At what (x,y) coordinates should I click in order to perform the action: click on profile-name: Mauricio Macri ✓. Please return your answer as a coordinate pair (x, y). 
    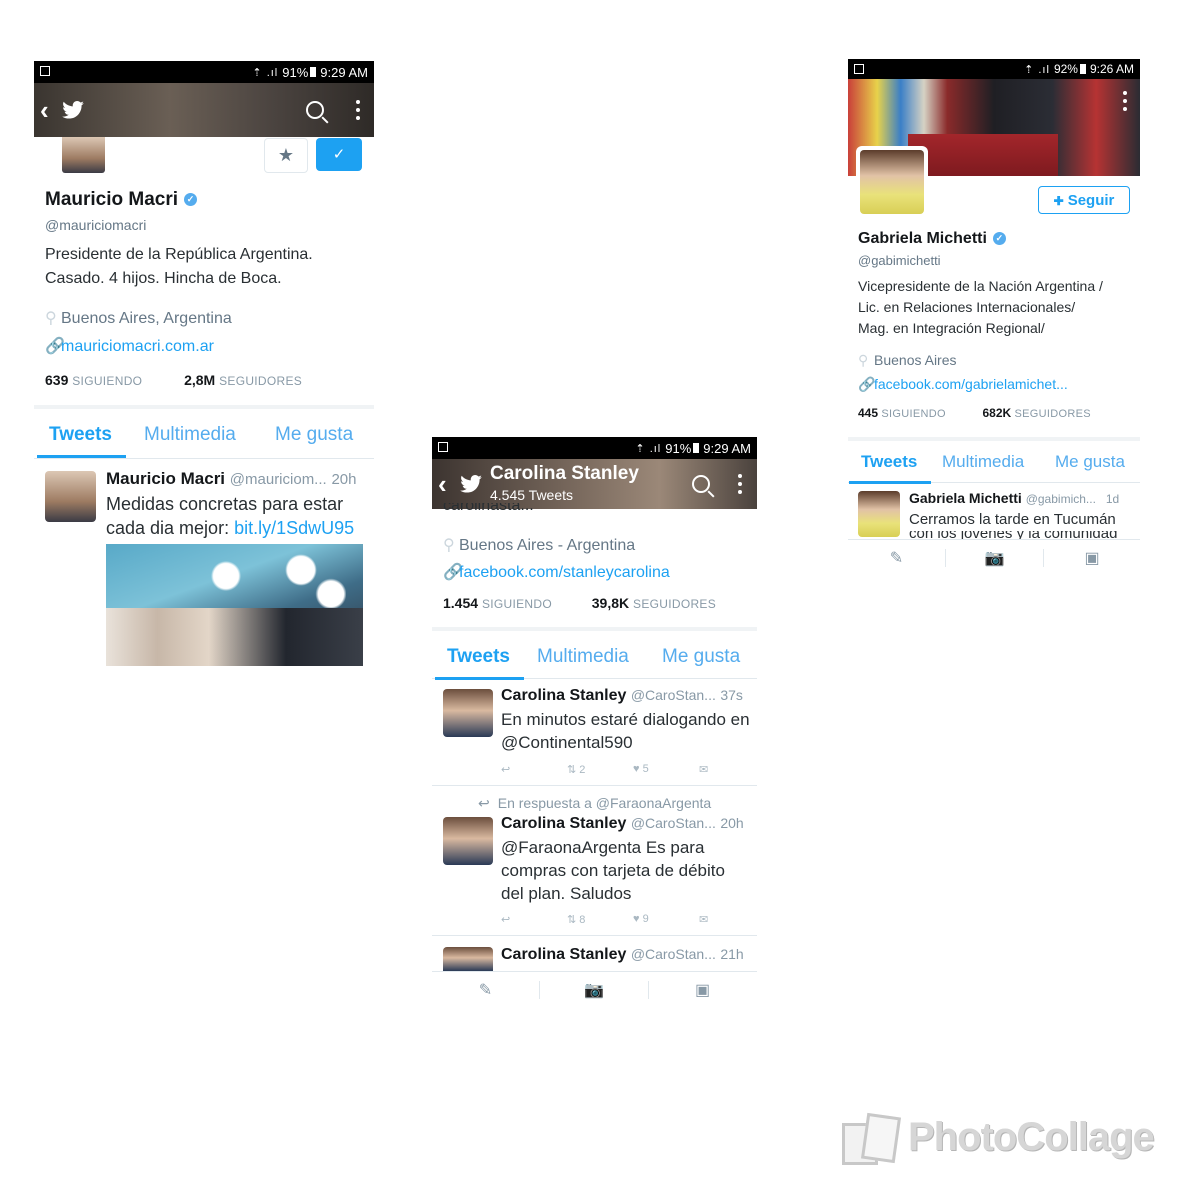
    Looking at the image, I should click on (121, 200).